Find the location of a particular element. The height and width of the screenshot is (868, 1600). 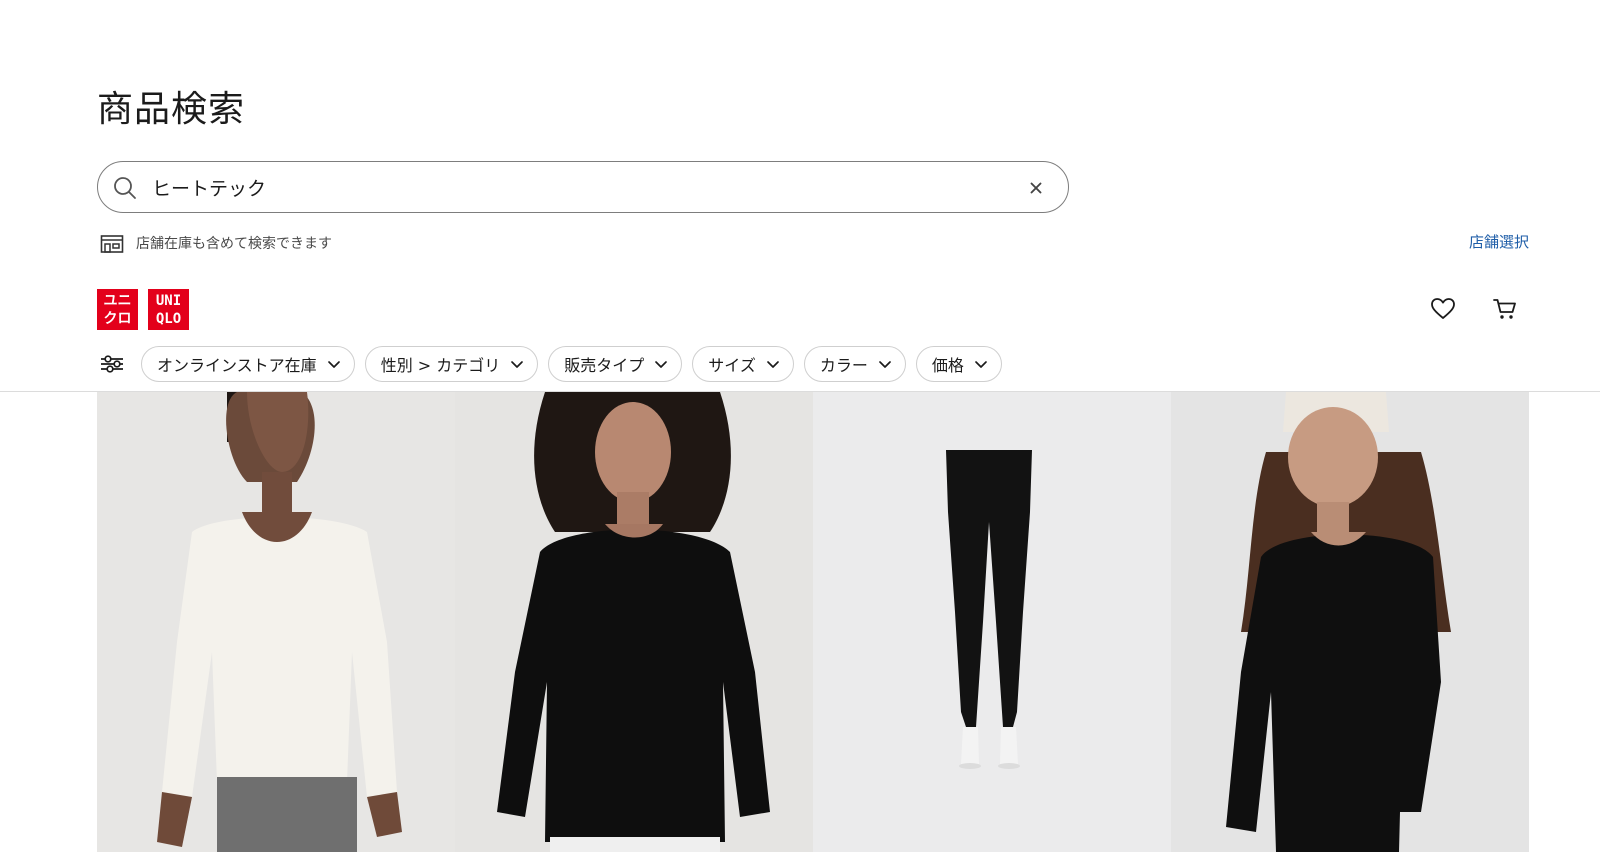

filter-chip-label: オンラインストア在庫 is located at coordinates (237, 365).